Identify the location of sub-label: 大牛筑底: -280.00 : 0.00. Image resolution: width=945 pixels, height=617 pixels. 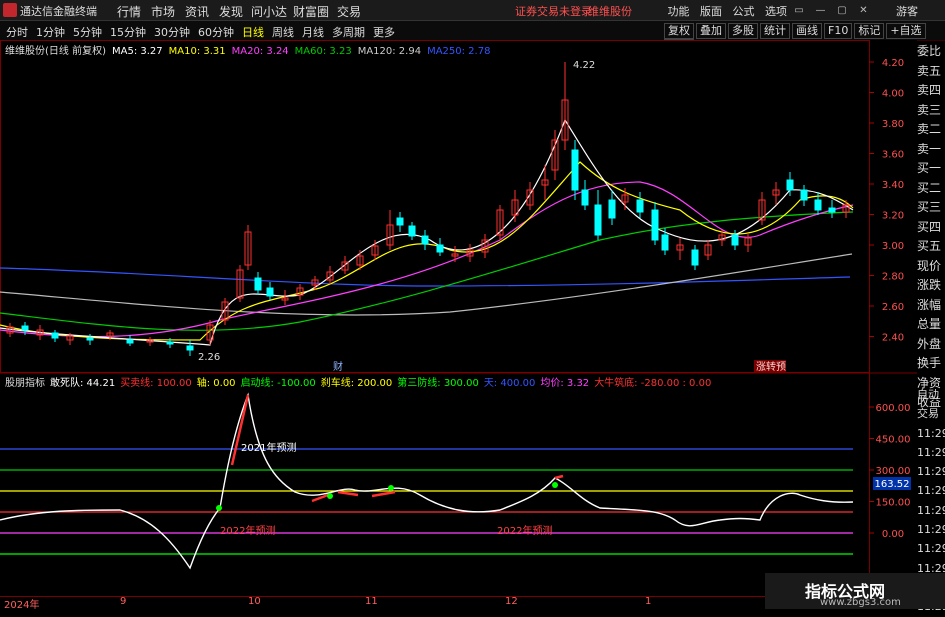
(653, 383).